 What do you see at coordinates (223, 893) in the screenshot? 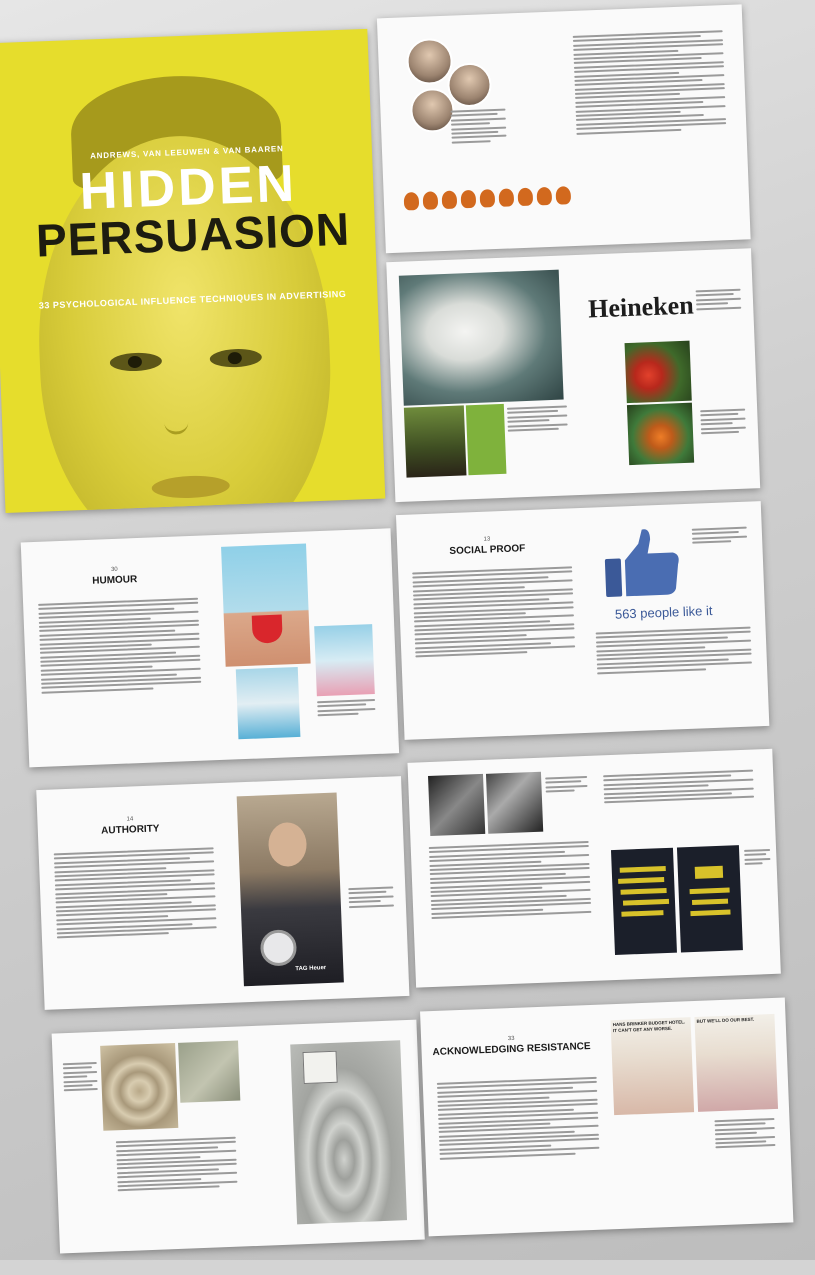
I see `page-authority: 14 AUTHORITY TAG Heuer` at bounding box center [223, 893].